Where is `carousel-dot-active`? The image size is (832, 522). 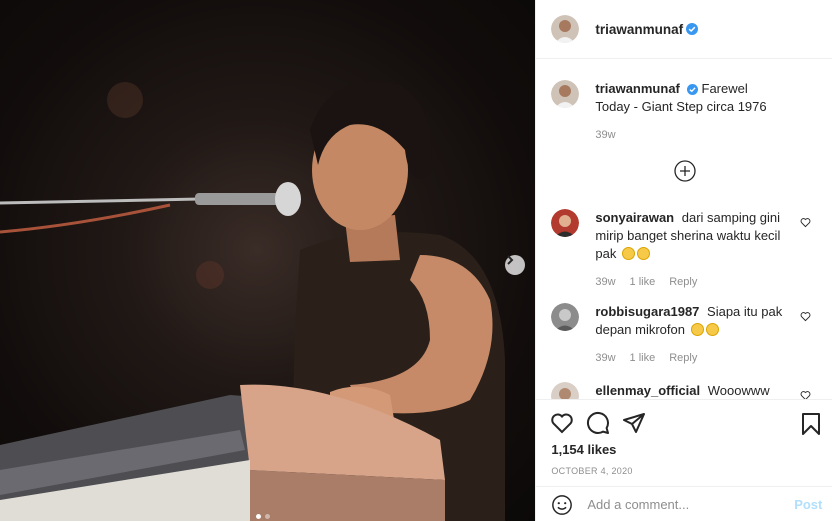
carousel-dot-active is located at coordinates (258, 516).